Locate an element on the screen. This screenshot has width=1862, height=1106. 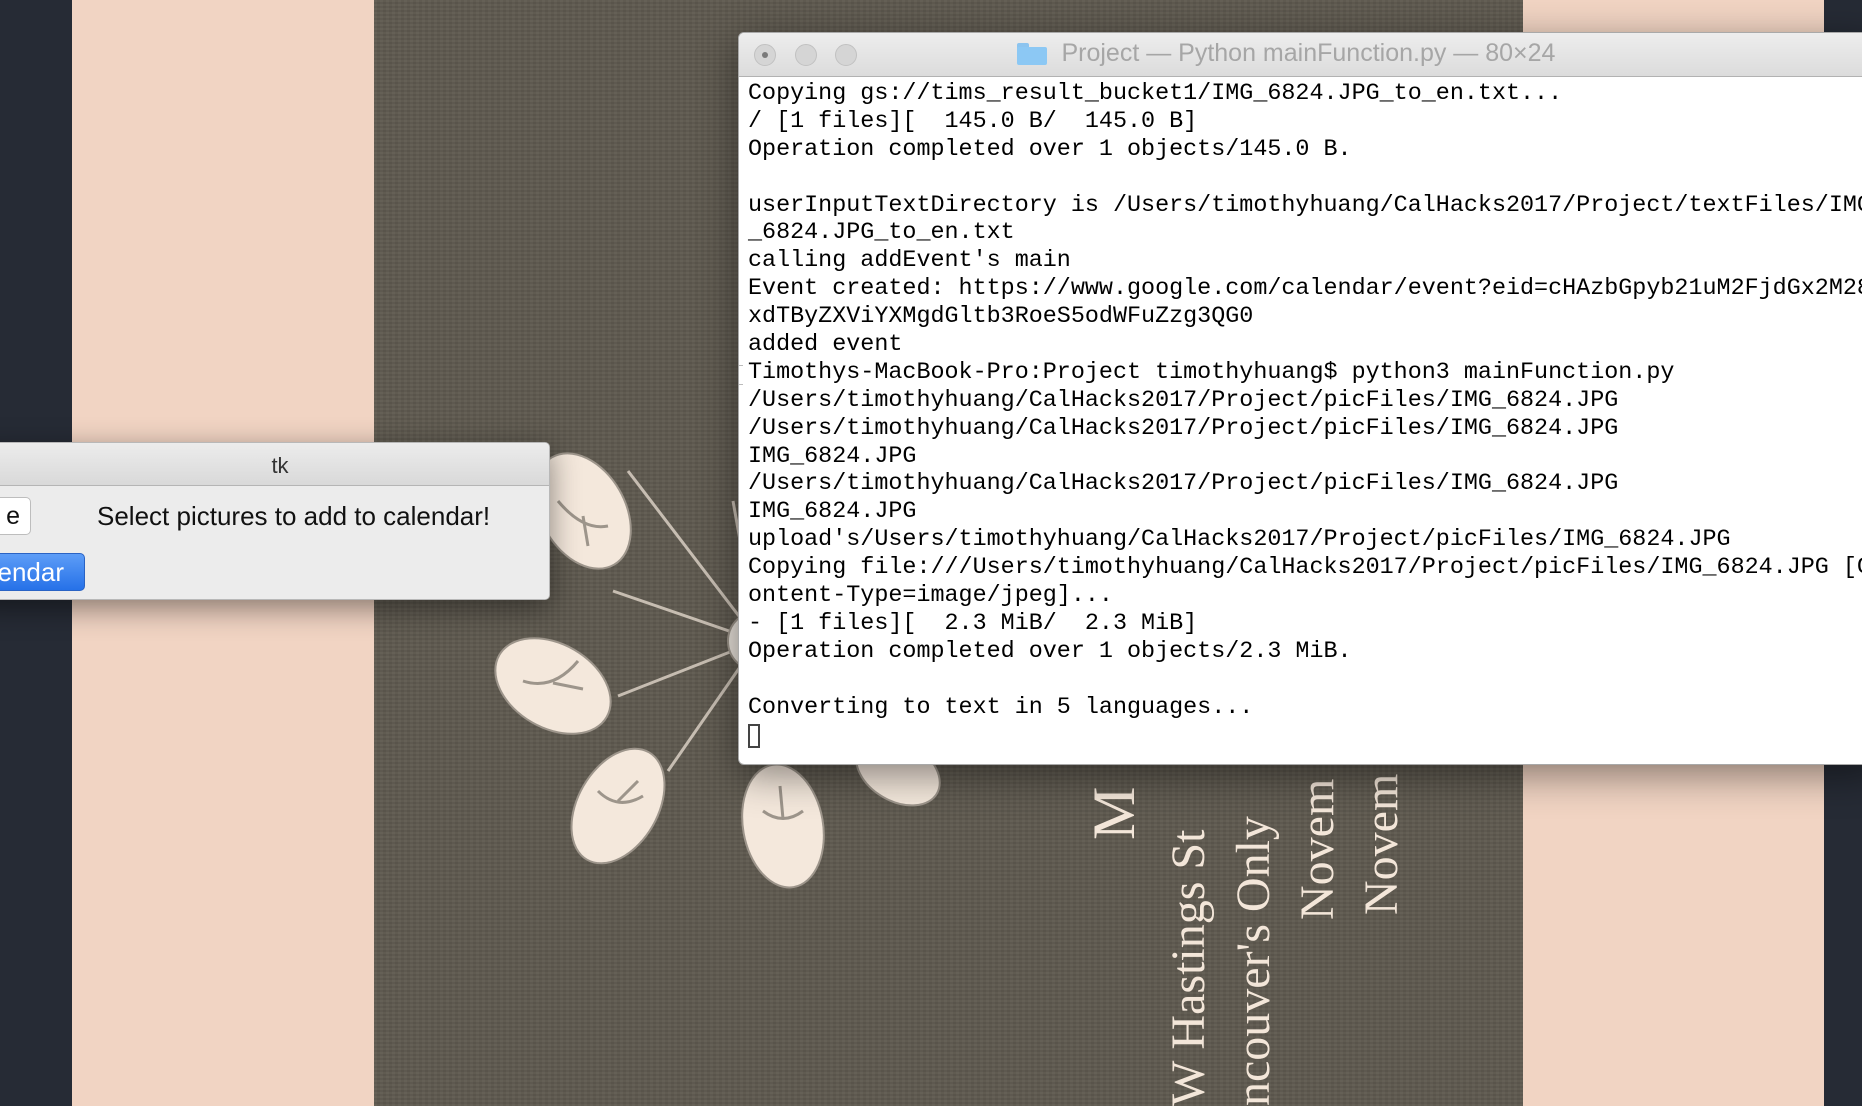
terminal-line: xdTByZXViYXMgdGltb3RoeS5odWFuZzg3QG0 is located at coordinates (1001, 317).